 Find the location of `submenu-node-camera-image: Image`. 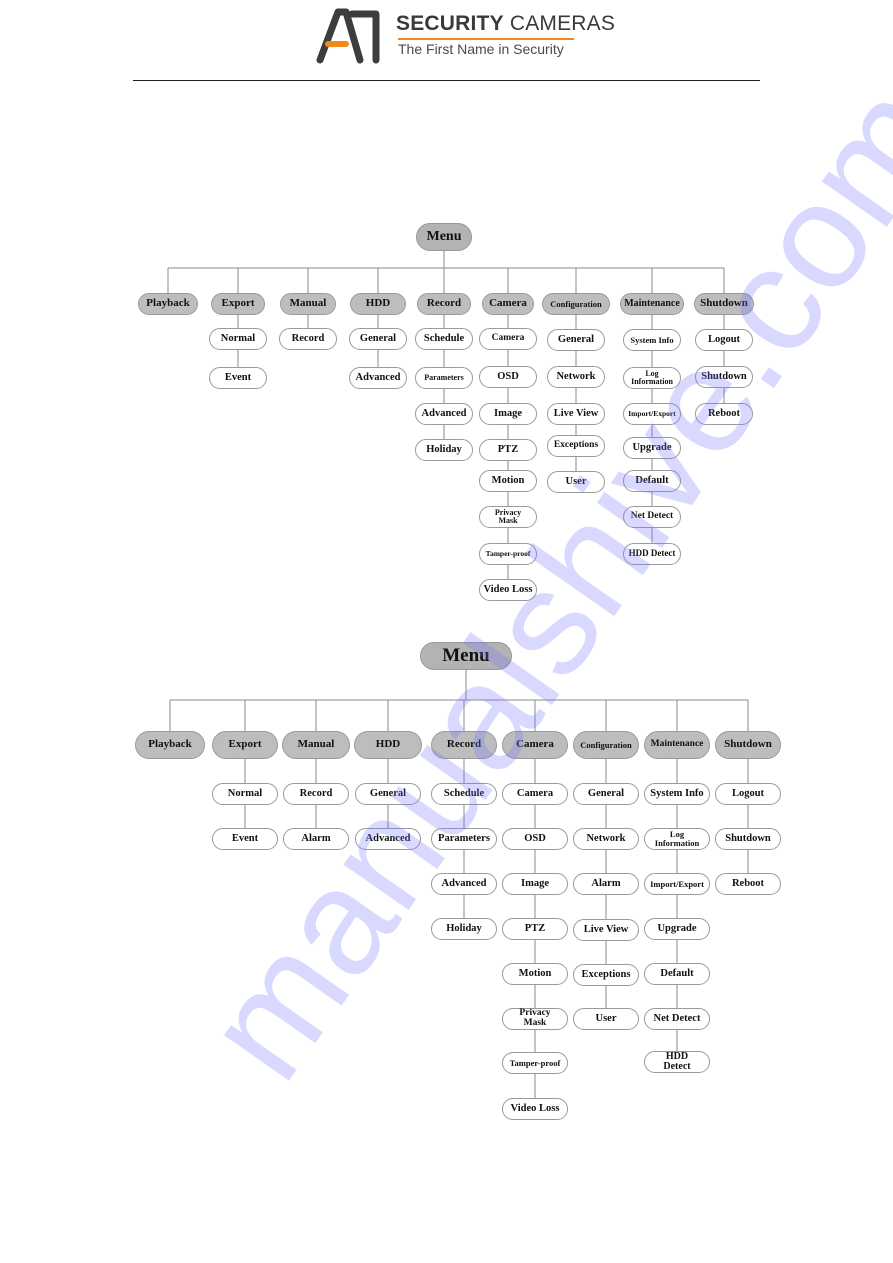

submenu-node-camera-image: Image is located at coordinates (535, 884).